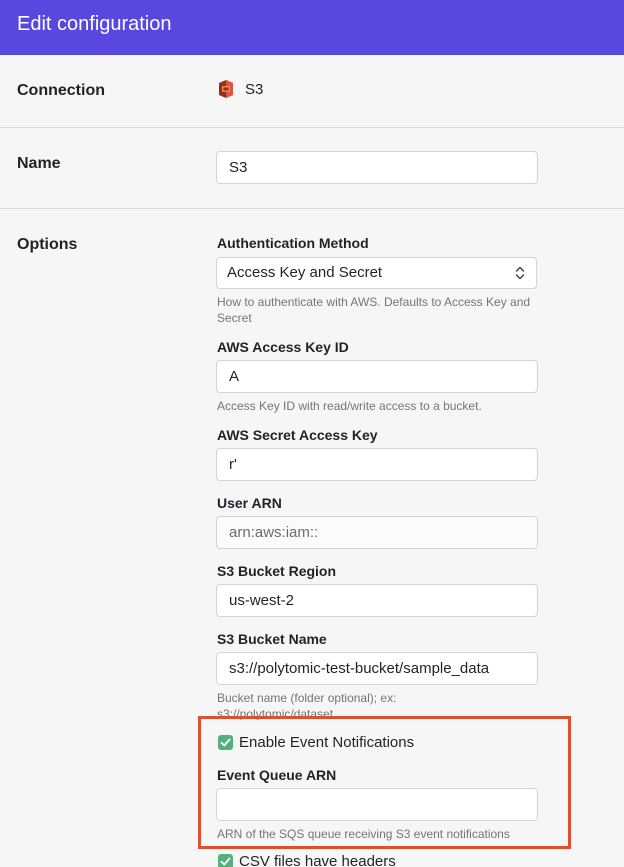 The image size is (624, 867). What do you see at coordinates (327, 742) in the screenshot?
I see `event-notifications-label: Enable Event Notifications` at bounding box center [327, 742].